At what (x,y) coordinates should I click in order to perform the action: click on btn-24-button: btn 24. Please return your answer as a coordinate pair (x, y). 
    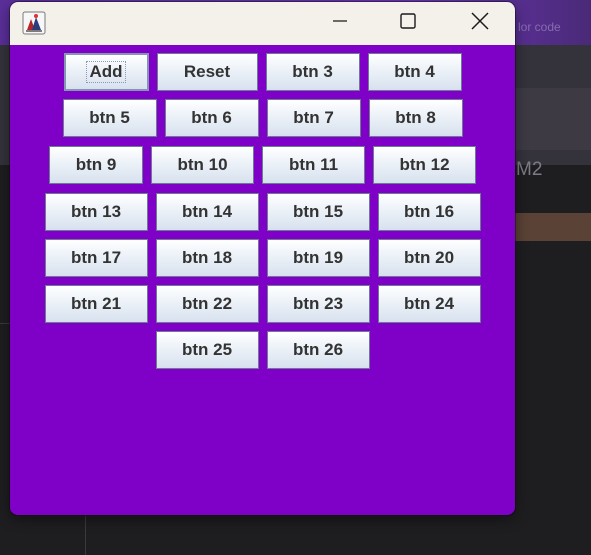
    Looking at the image, I should click on (429, 304).